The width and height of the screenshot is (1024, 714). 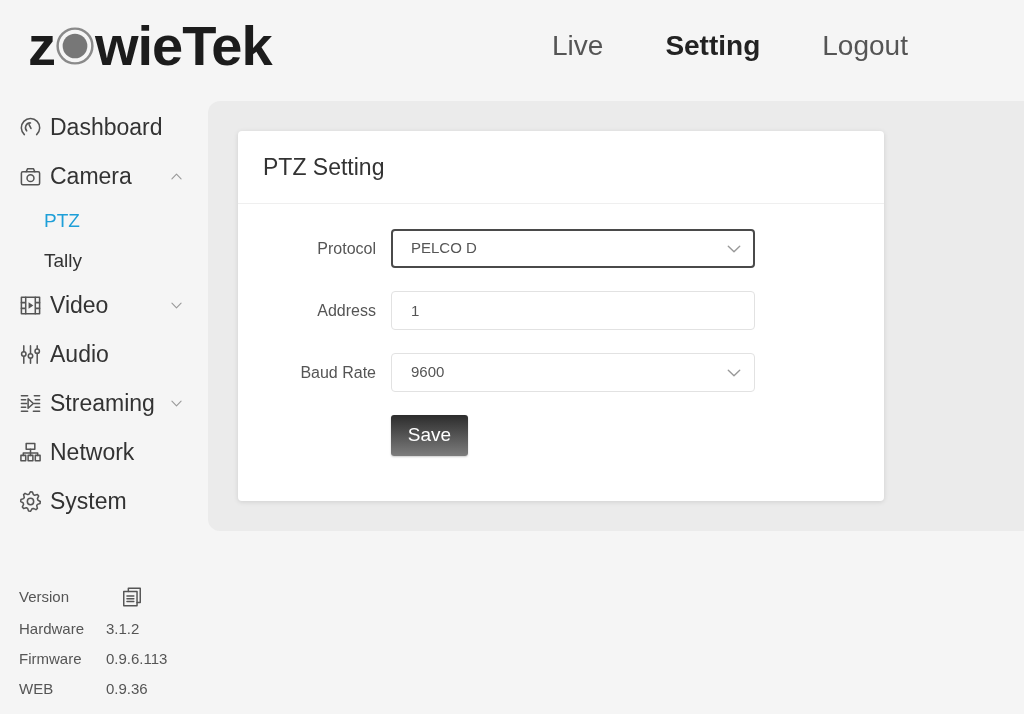 What do you see at coordinates (30, 501) in the screenshot?
I see `gear-icon` at bounding box center [30, 501].